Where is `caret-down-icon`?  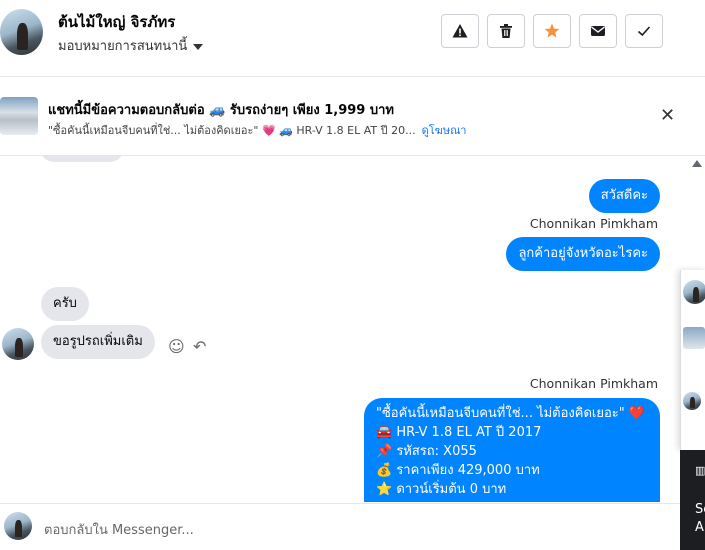
caret-down-icon is located at coordinates (198, 46).